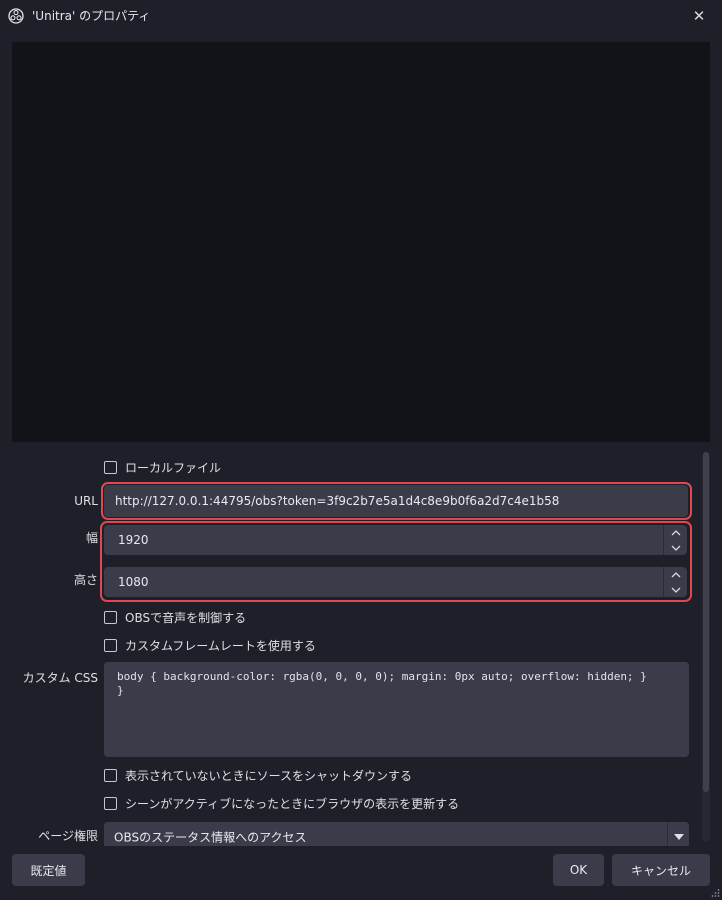 This screenshot has width=722, height=900. Describe the element at coordinates (186, 617) in the screenshot. I see `obs-audio-label: OBSで音声を制御する` at that location.